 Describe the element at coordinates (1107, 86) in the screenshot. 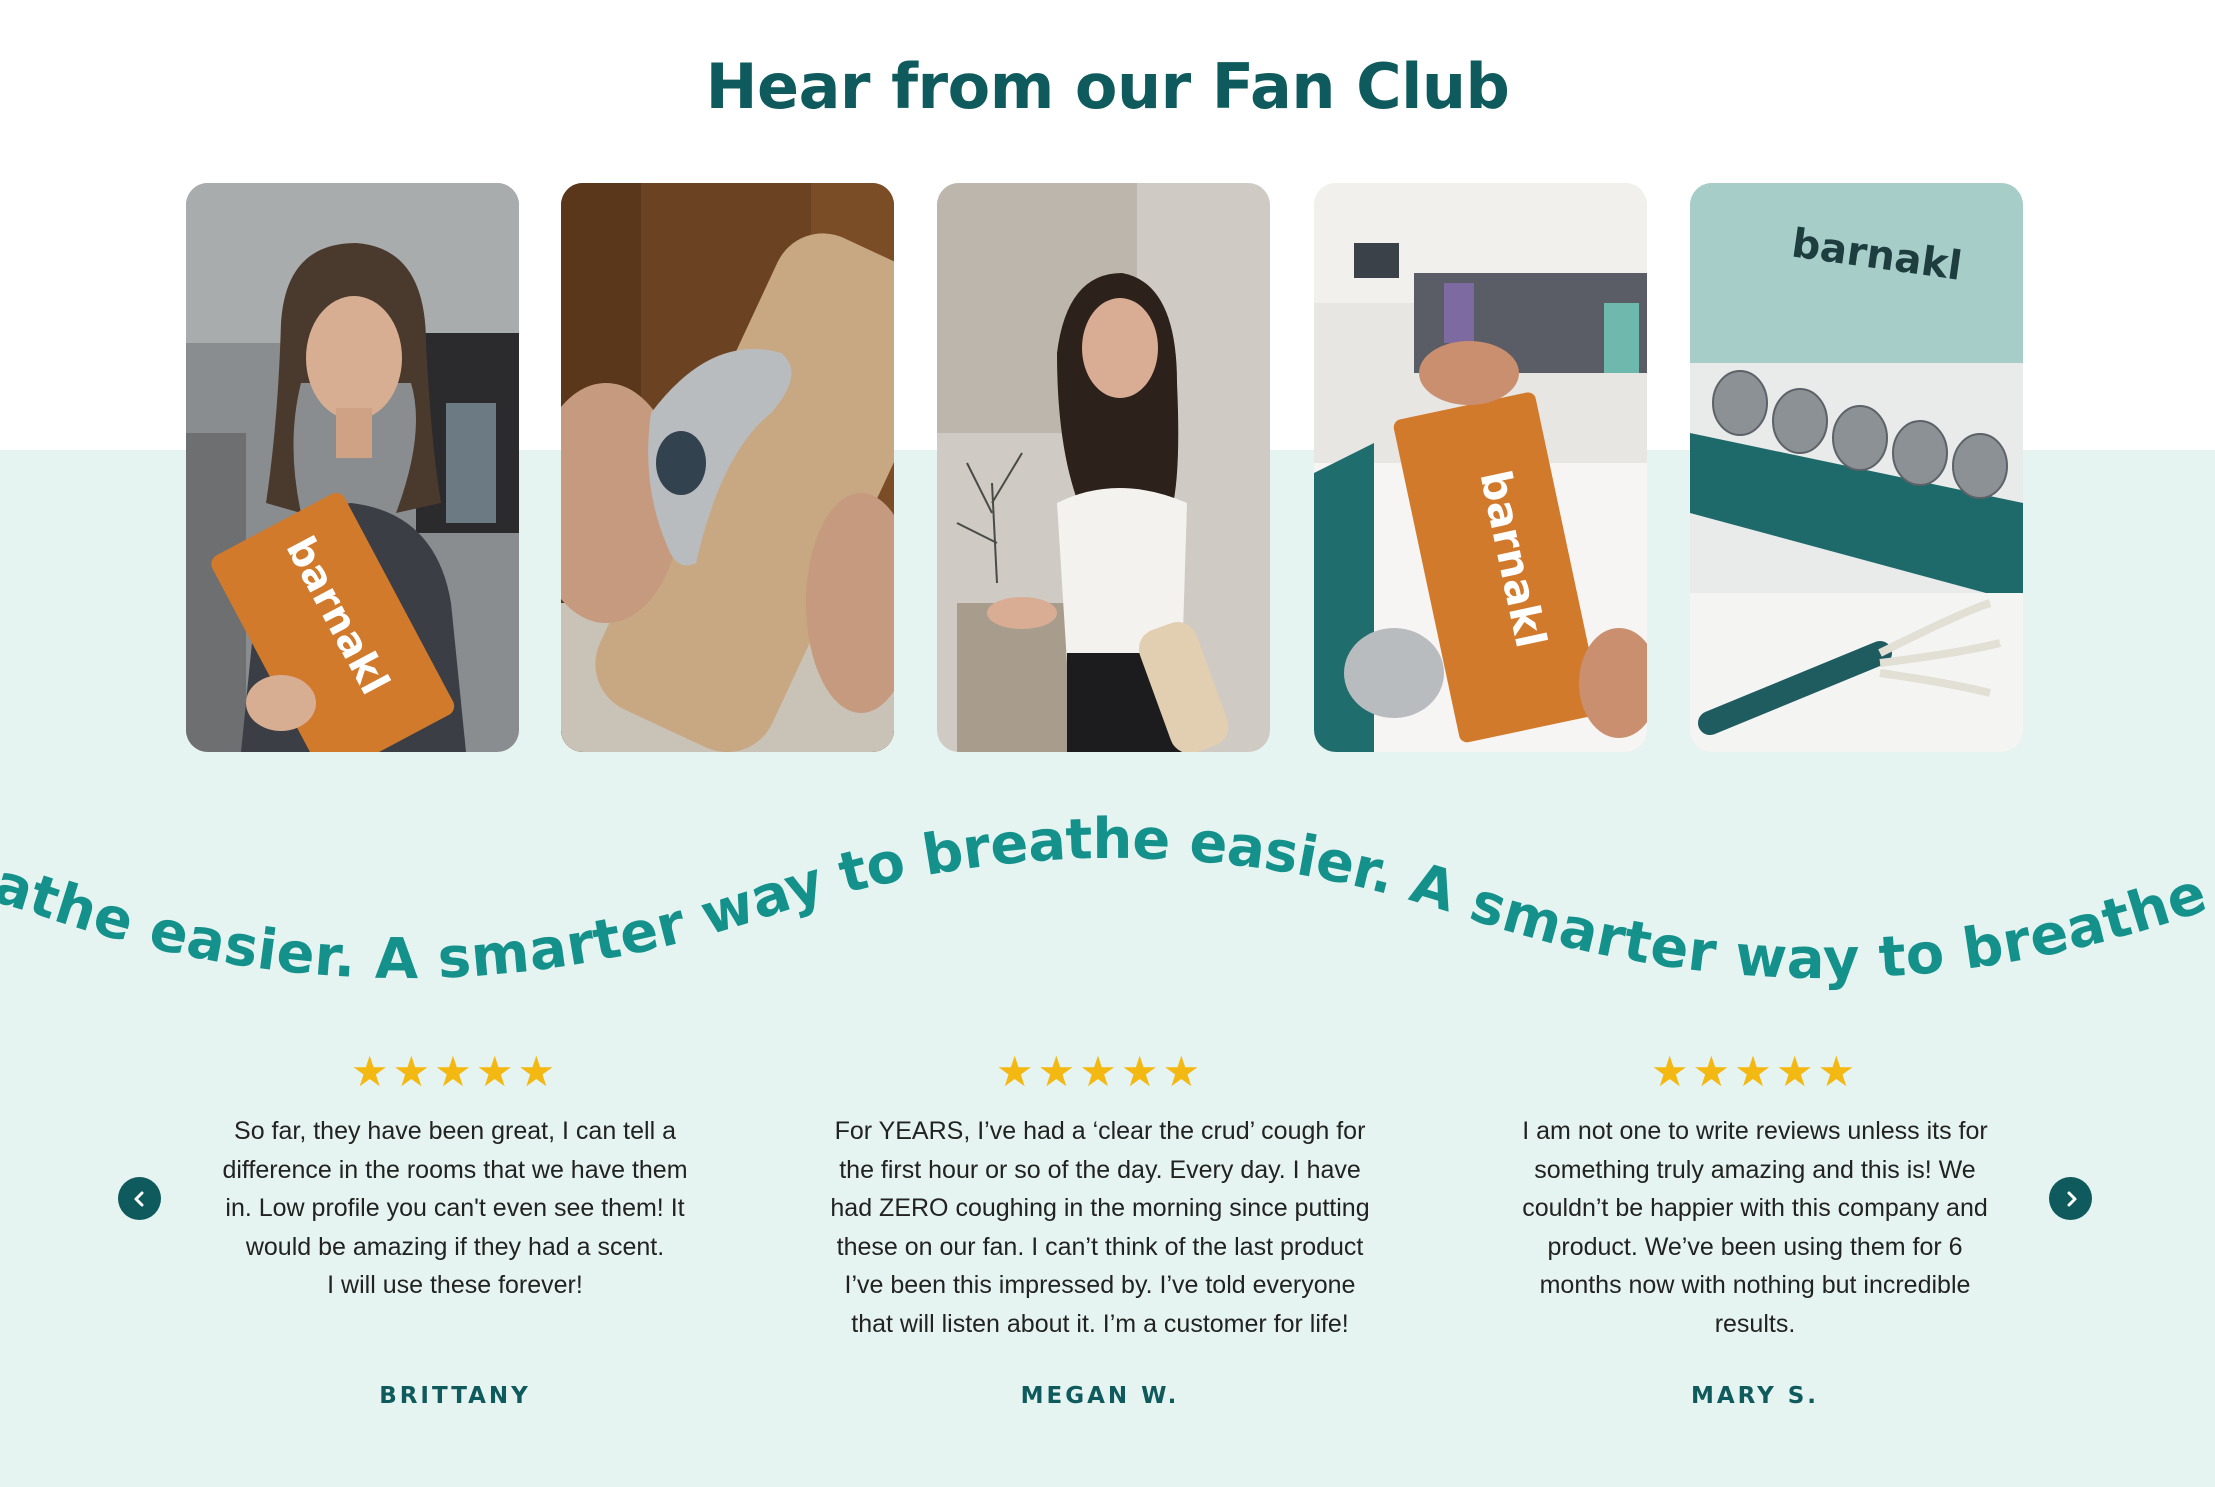

I see `section-title: Hear from our Fan Club` at that location.